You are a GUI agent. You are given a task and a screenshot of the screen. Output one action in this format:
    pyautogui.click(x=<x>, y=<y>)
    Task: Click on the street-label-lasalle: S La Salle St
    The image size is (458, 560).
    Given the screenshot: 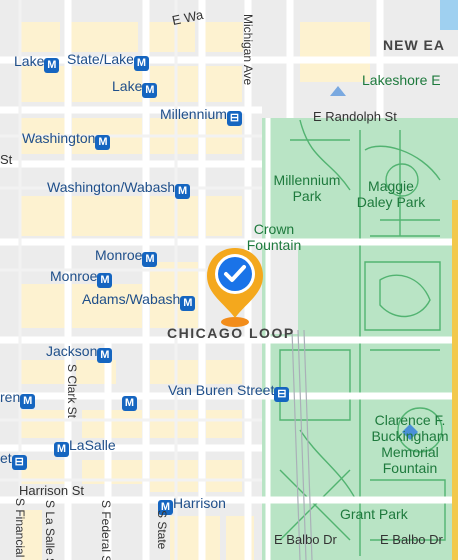 What is the action you would take?
    pyautogui.click(x=50, y=530)
    